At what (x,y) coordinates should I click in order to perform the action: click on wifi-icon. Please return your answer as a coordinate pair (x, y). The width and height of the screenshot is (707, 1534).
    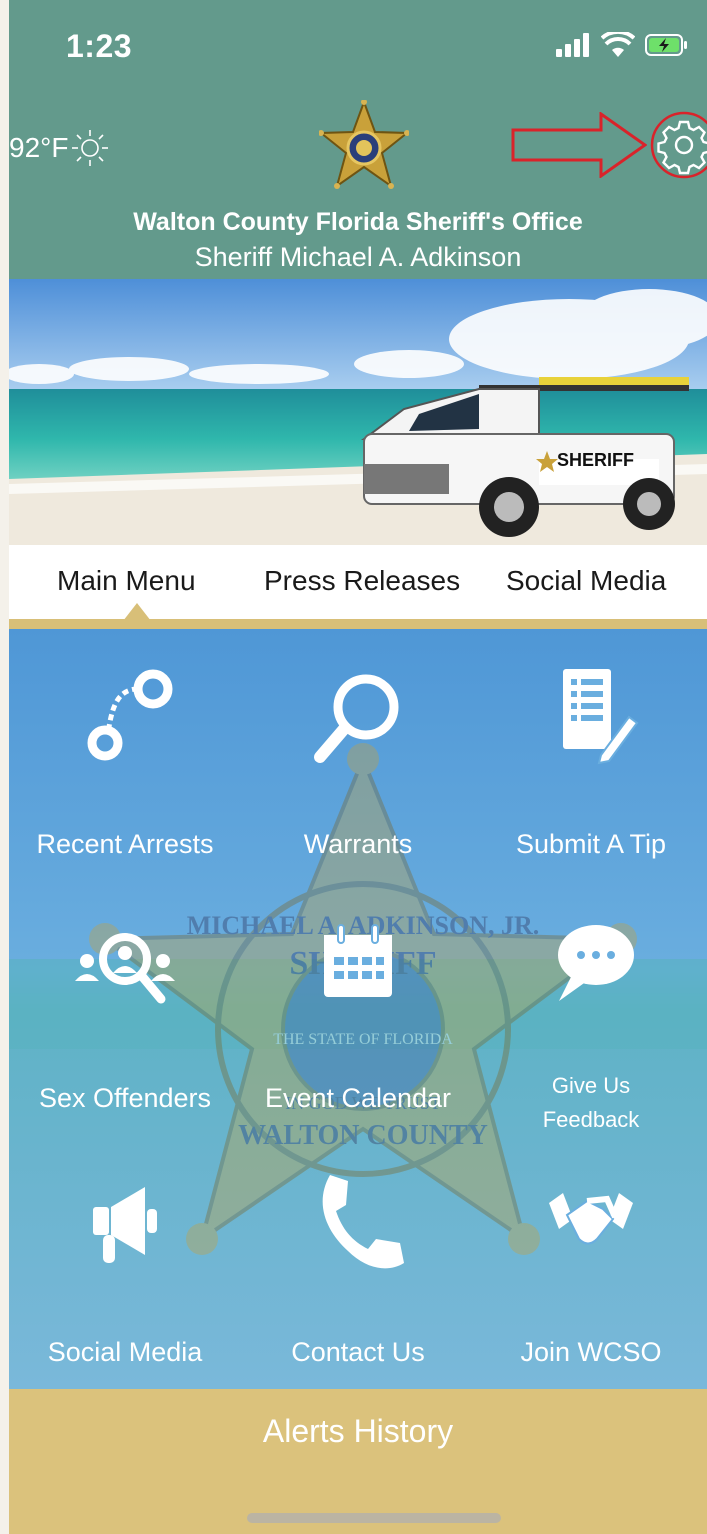
    Looking at the image, I should click on (618, 44).